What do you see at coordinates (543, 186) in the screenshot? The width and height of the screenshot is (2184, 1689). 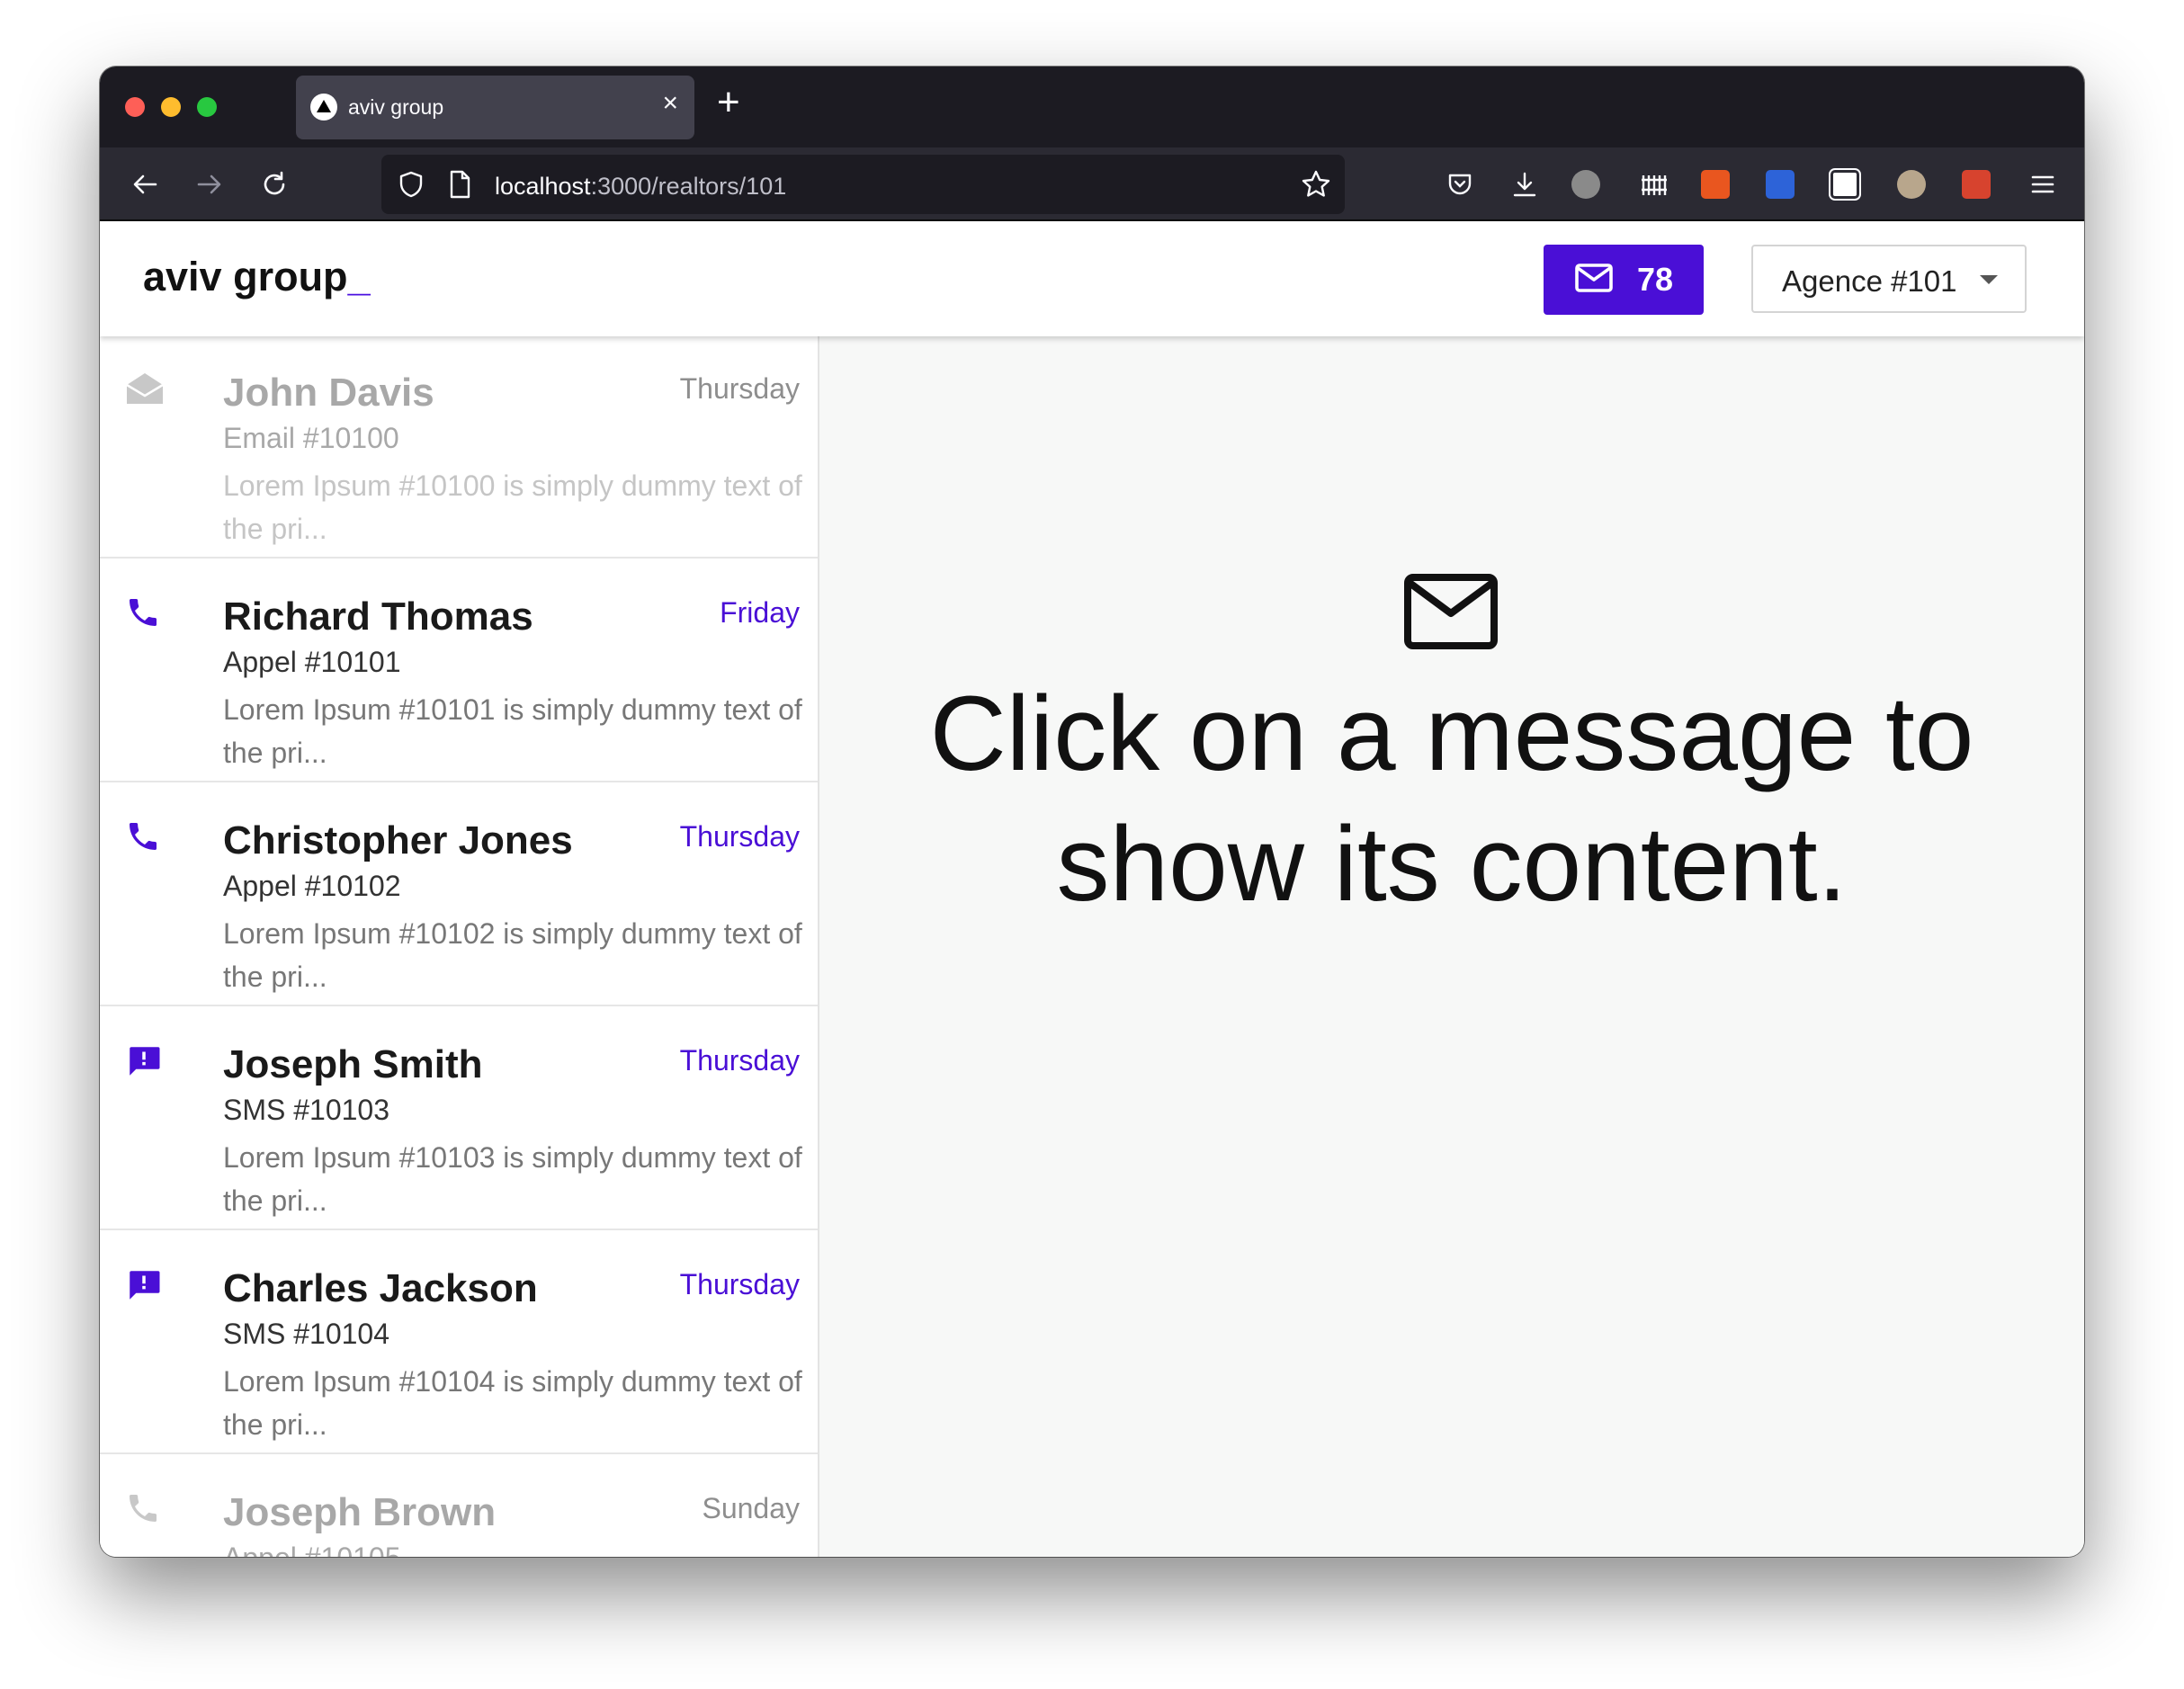 I see `url-host: localhost` at bounding box center [543, 186].